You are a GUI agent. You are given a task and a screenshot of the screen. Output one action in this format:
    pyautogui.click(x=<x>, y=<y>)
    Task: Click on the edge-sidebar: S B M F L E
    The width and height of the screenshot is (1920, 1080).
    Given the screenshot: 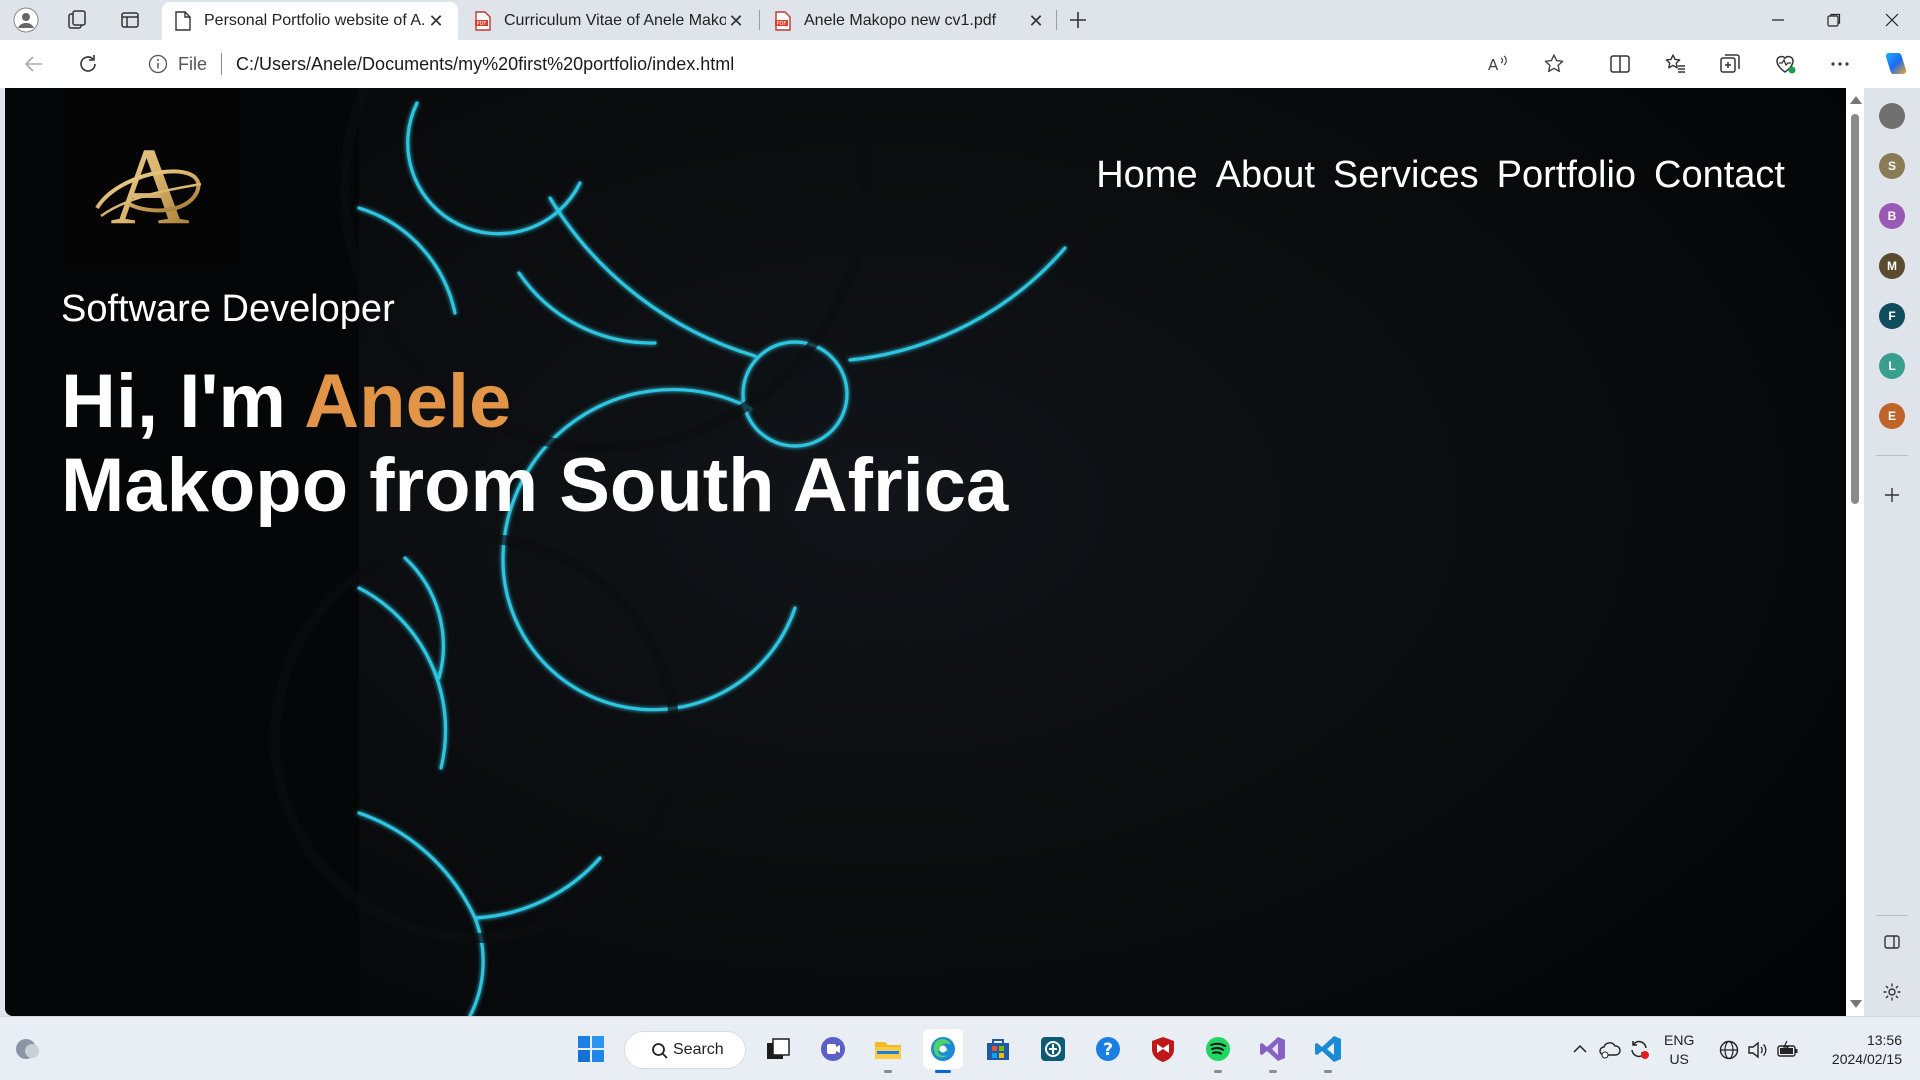 What is the action you would take?
    pyautogui.click(x=1892, y=552)
    